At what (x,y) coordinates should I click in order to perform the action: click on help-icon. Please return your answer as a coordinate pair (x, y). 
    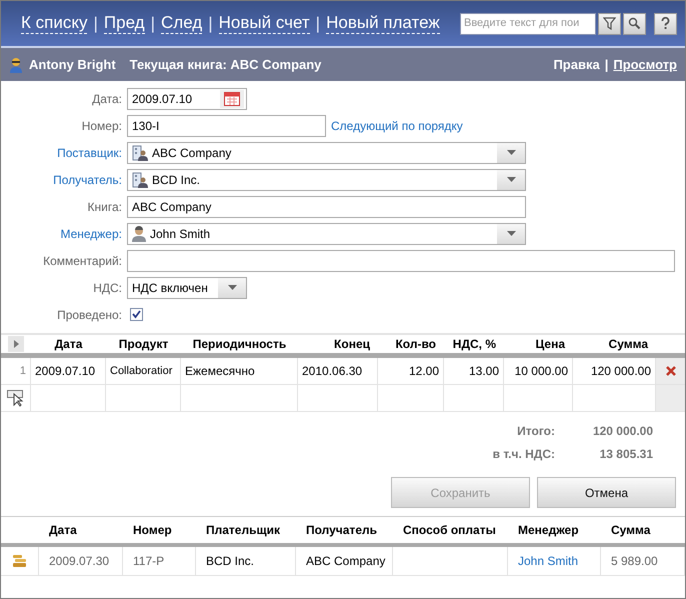
    Looking at the image, I should click on (665, 23).